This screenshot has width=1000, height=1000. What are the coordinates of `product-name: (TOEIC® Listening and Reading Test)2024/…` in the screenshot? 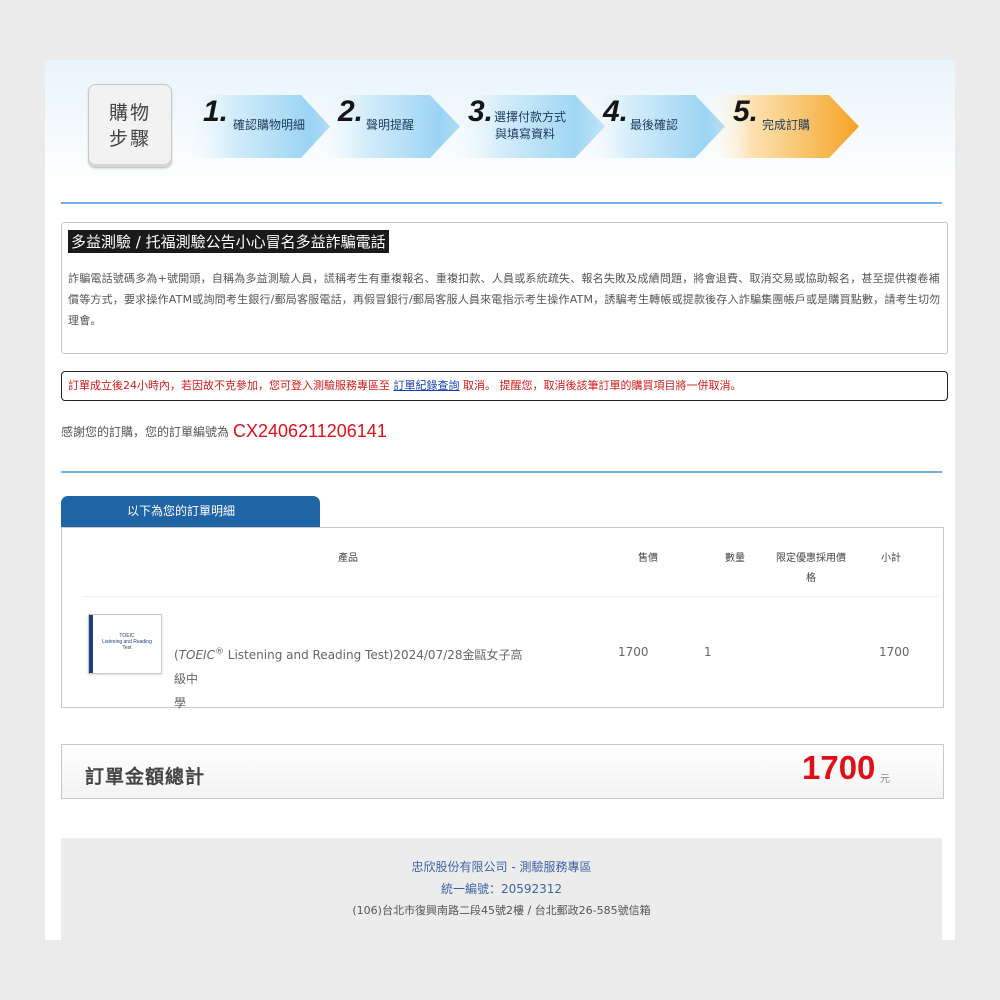 It's located at (348, 678).